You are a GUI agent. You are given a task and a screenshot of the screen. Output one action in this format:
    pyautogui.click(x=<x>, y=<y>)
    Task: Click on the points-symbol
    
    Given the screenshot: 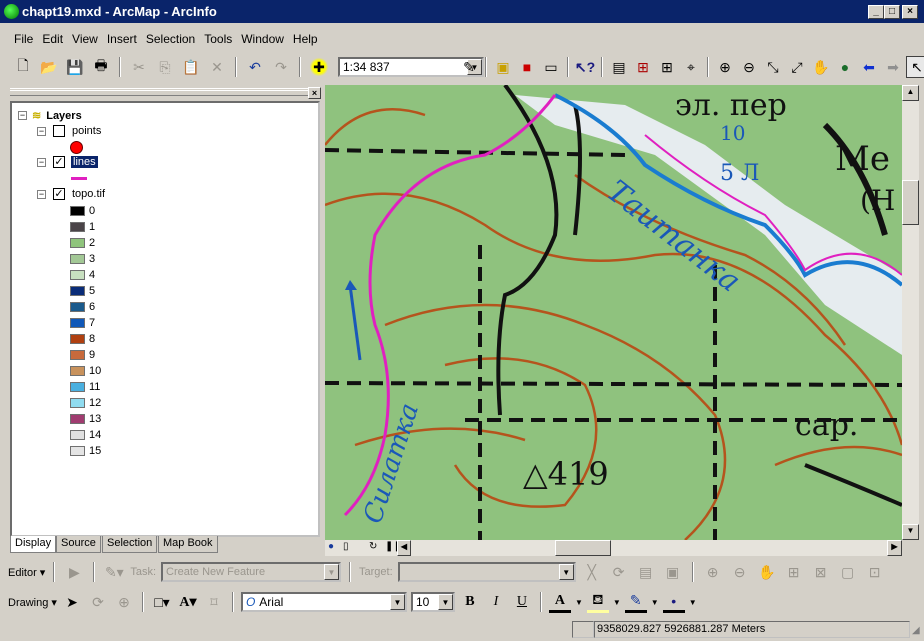 What is the action you would take?
    pyautogui.click(x=76, y=147)
    